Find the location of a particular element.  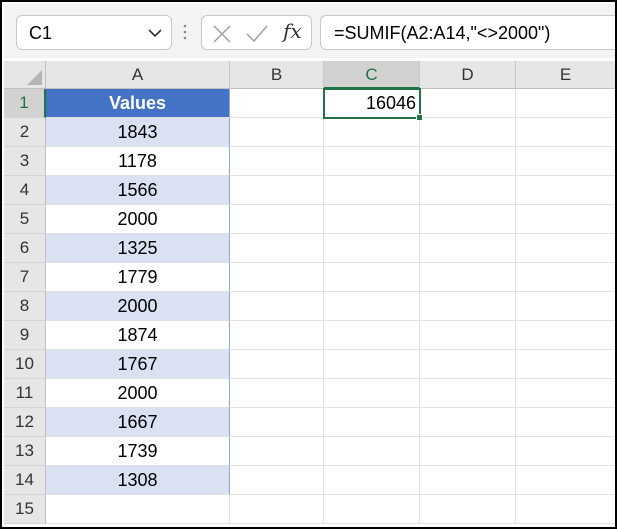

cell-e8 is located at coordinates (565, 306).